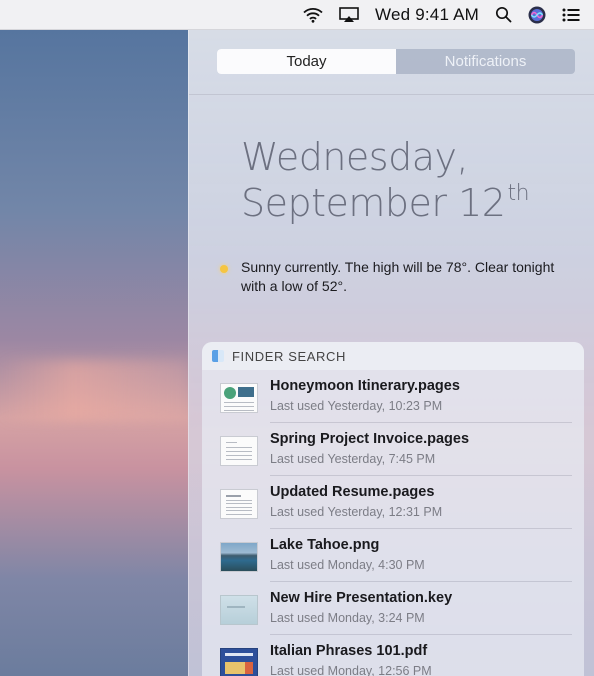 This screenshot has width=594, height=676. I want to click on date-weekday: Wednesday,, so click(355, 157).